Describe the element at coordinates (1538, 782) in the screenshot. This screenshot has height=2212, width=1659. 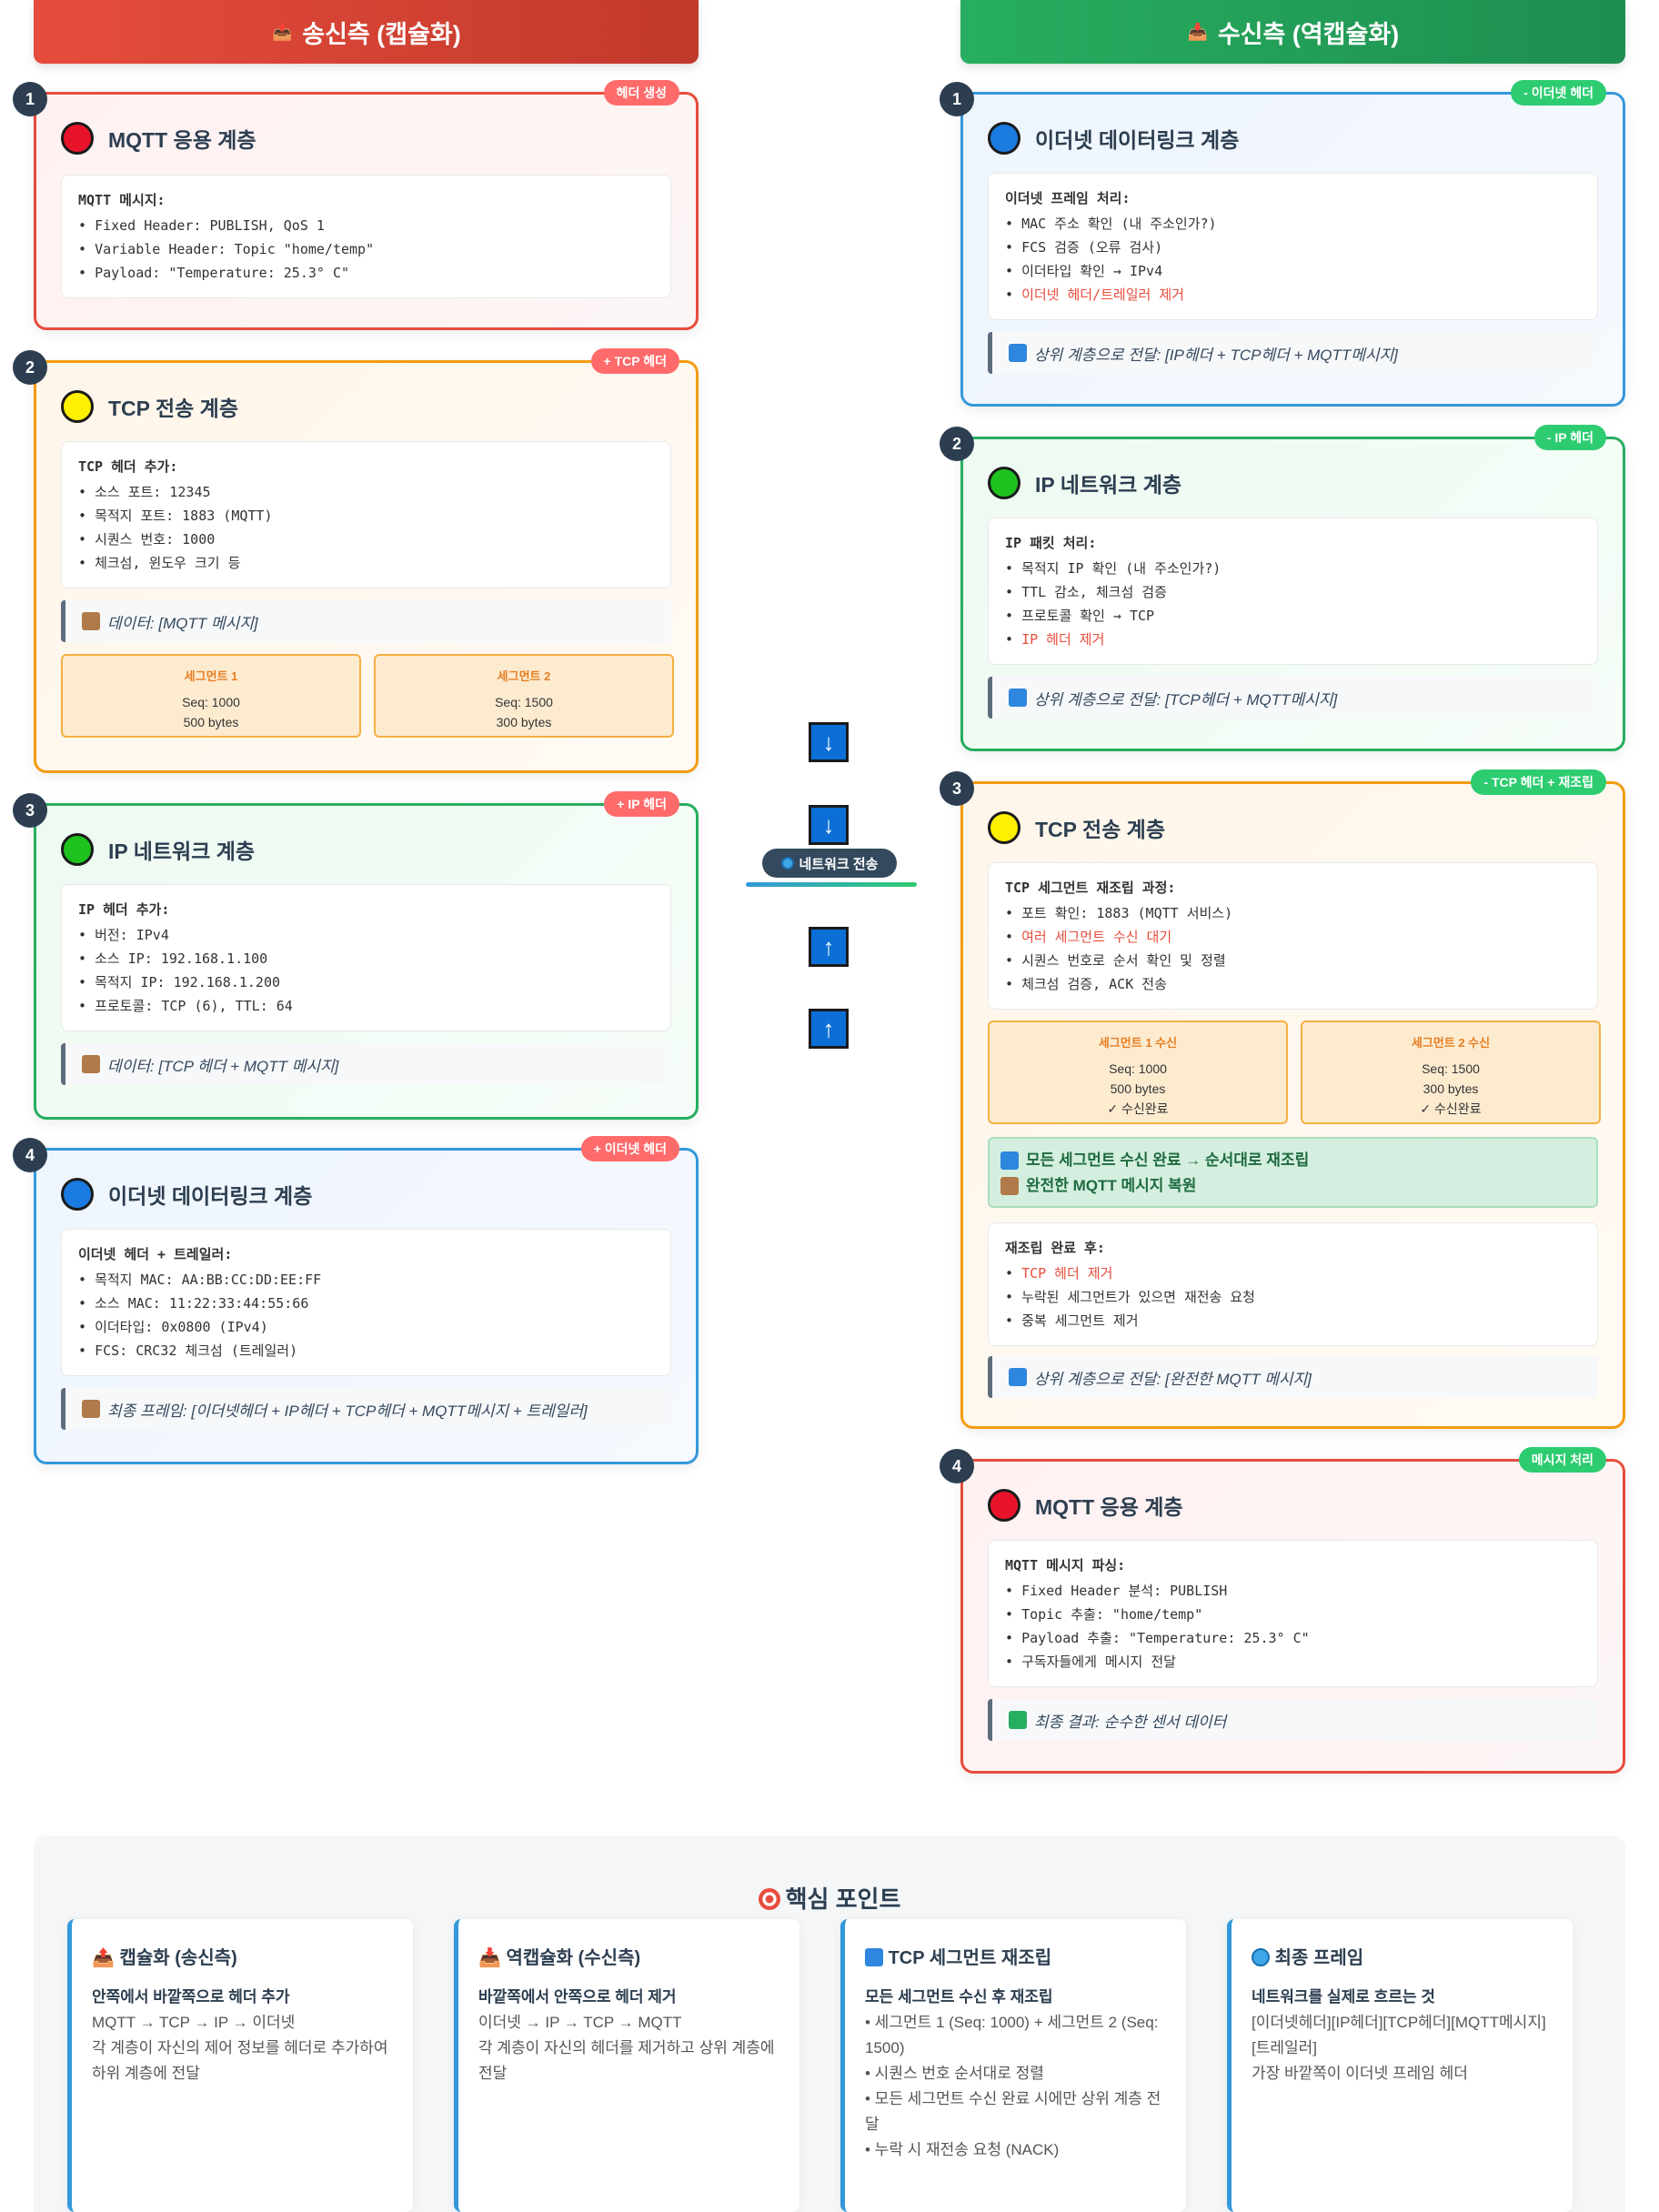
I see `step-tag: - TCP 헤더 + 재조립` at that location.